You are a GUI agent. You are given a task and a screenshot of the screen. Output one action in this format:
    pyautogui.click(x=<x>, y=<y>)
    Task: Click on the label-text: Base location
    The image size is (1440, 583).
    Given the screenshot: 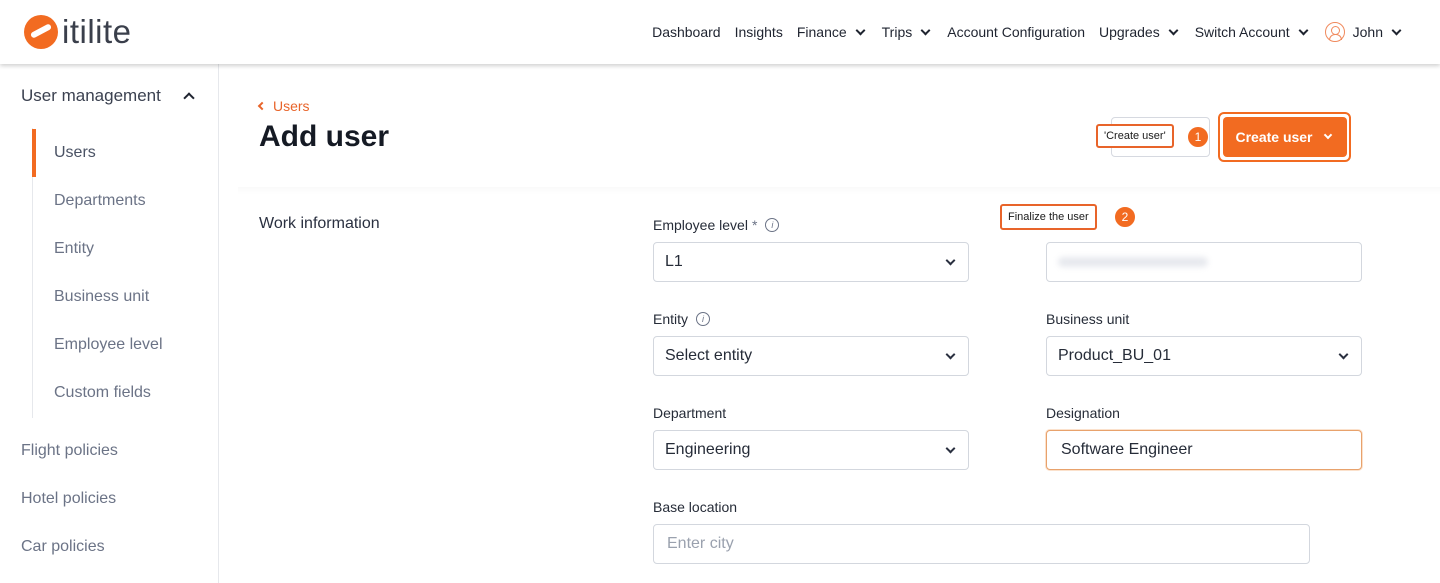 What is the action you would take?
    pyautogui.click(x=695, y=507)
    